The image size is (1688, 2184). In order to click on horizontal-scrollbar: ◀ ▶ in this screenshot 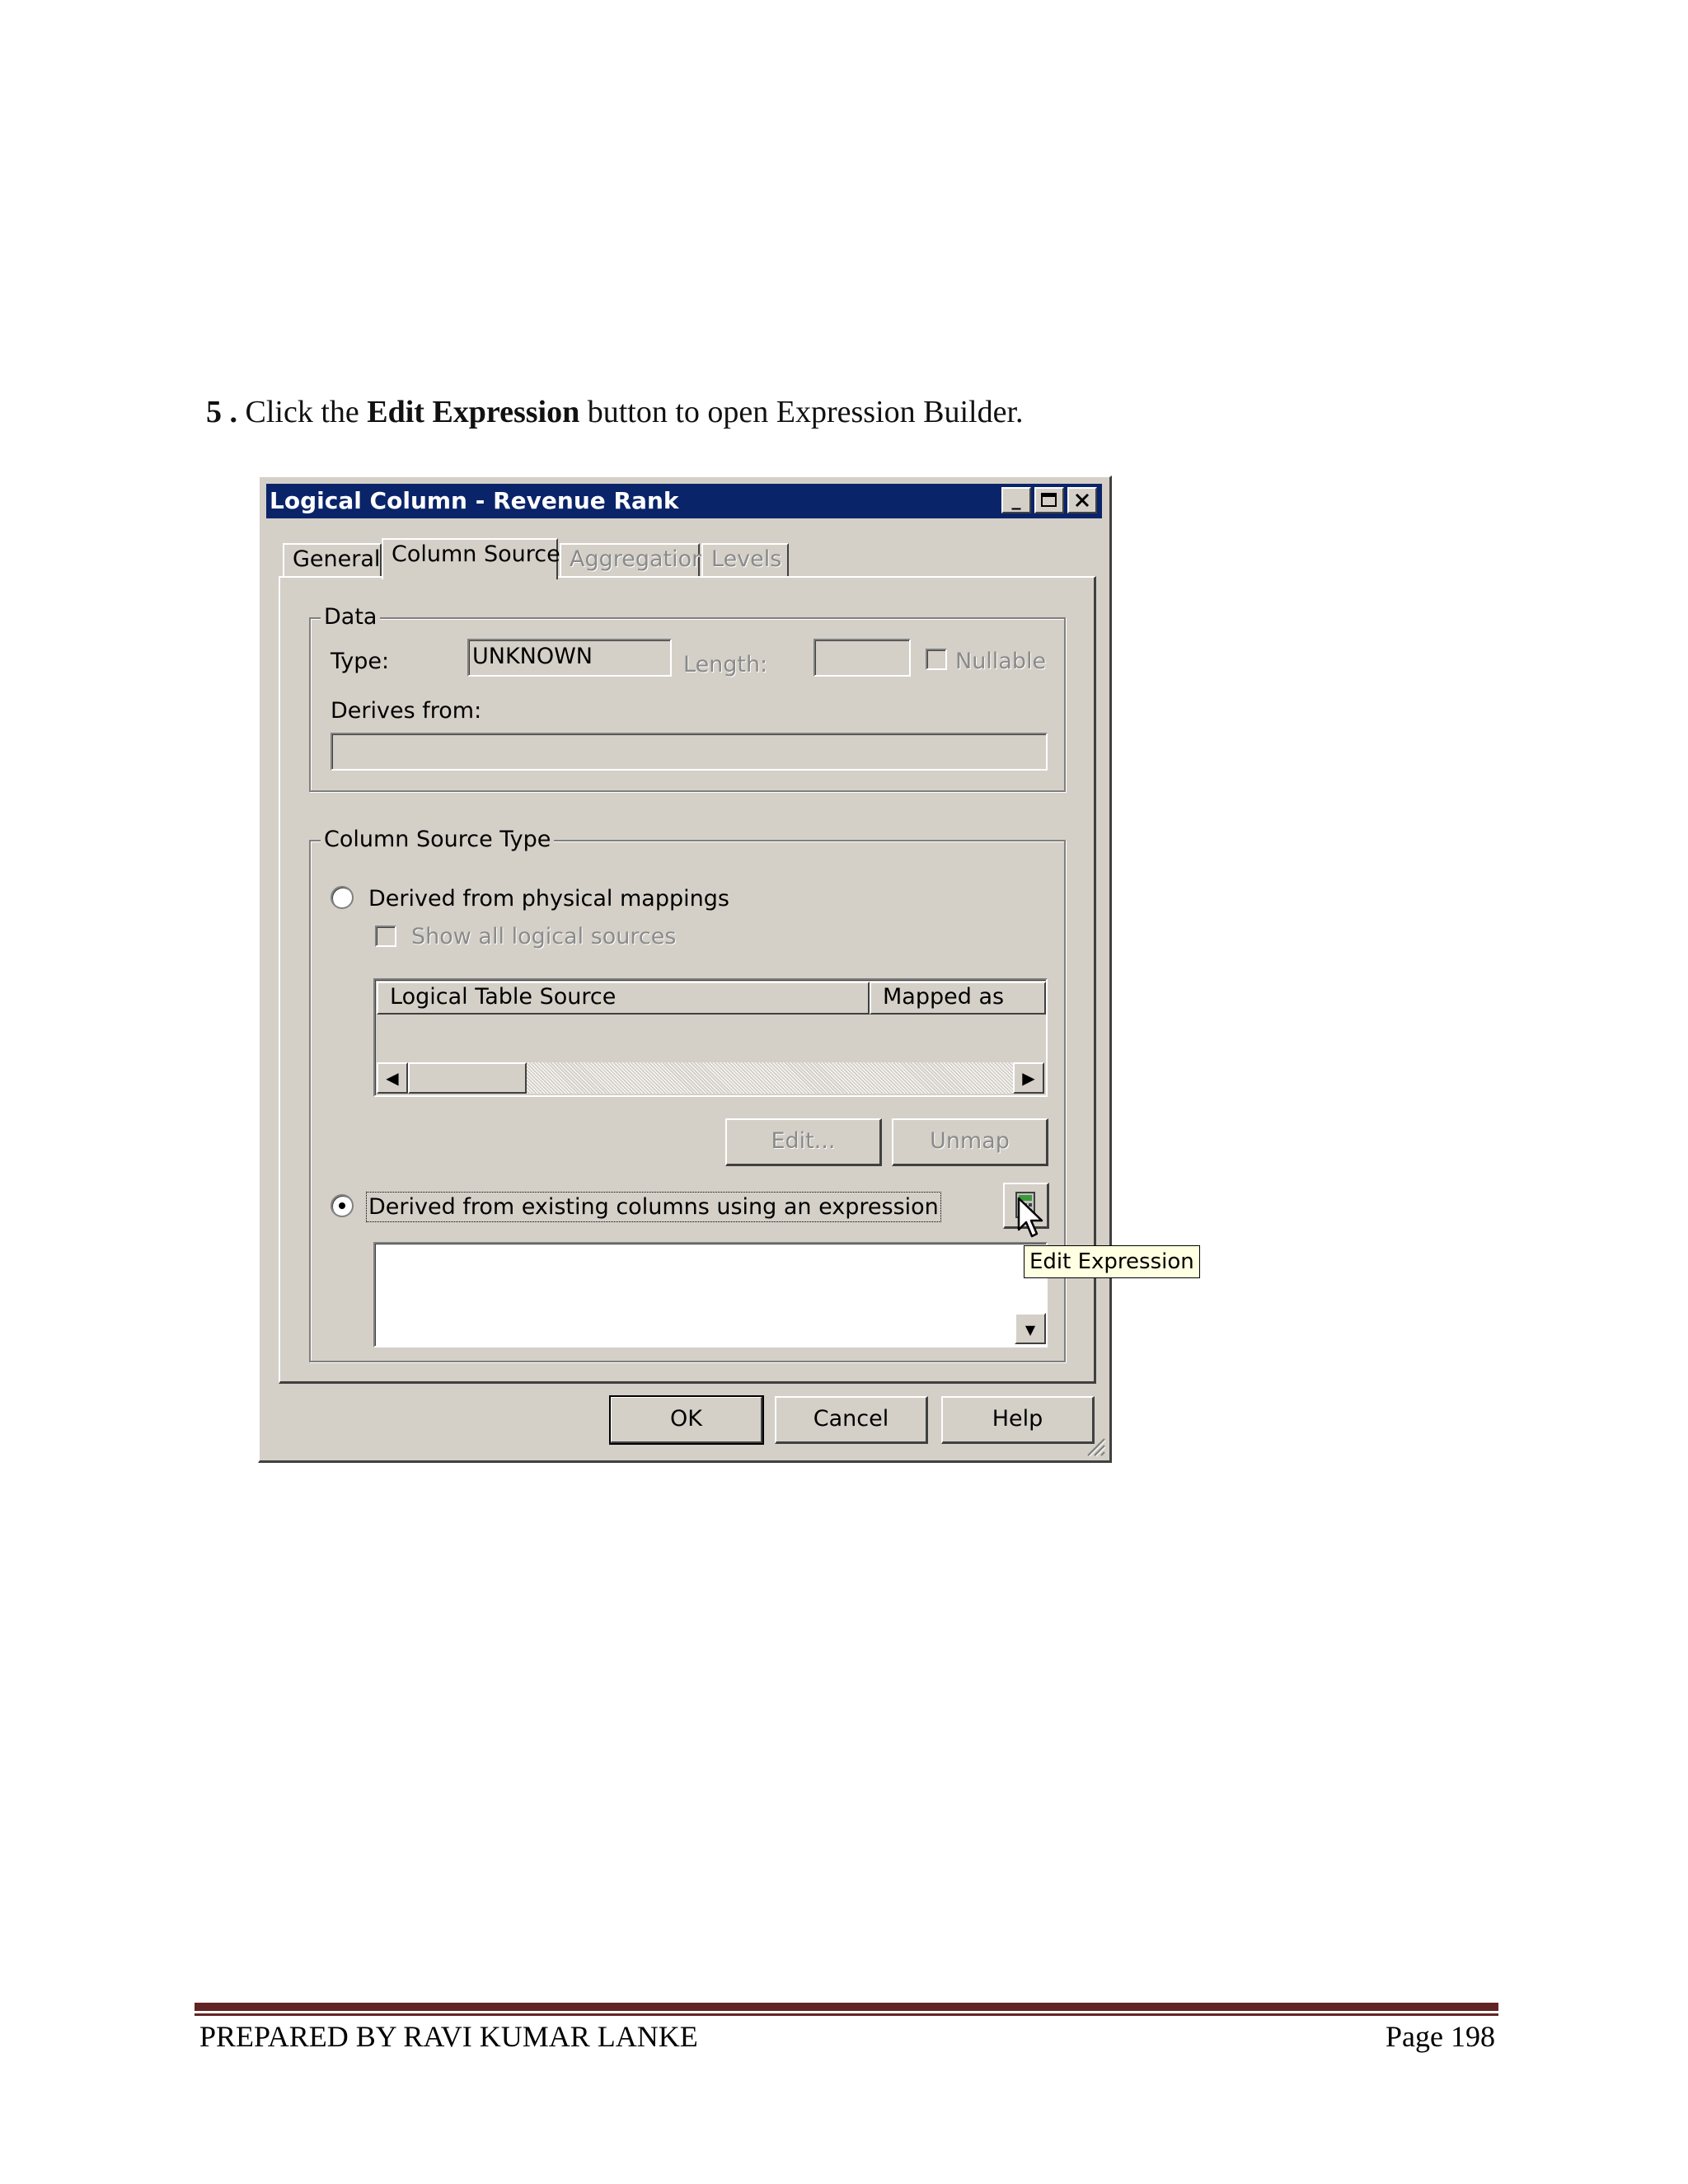, I will do `click(711, 1078)`.